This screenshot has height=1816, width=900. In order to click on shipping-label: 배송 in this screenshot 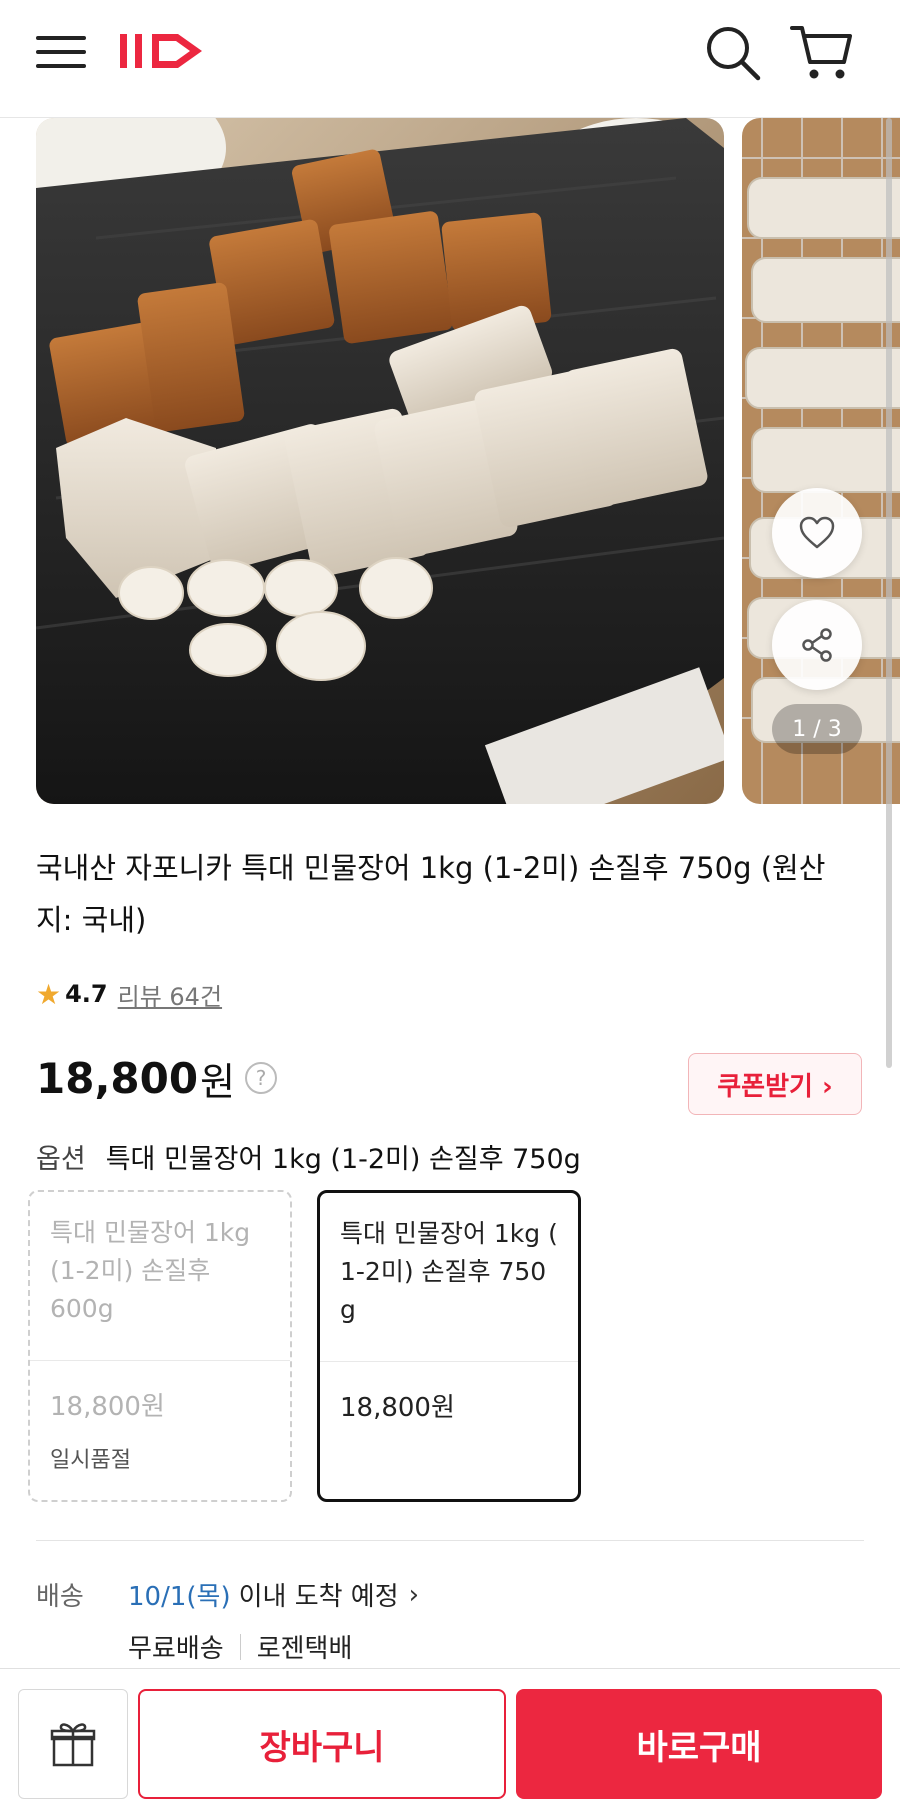, I will do `click(60, 1597)`.